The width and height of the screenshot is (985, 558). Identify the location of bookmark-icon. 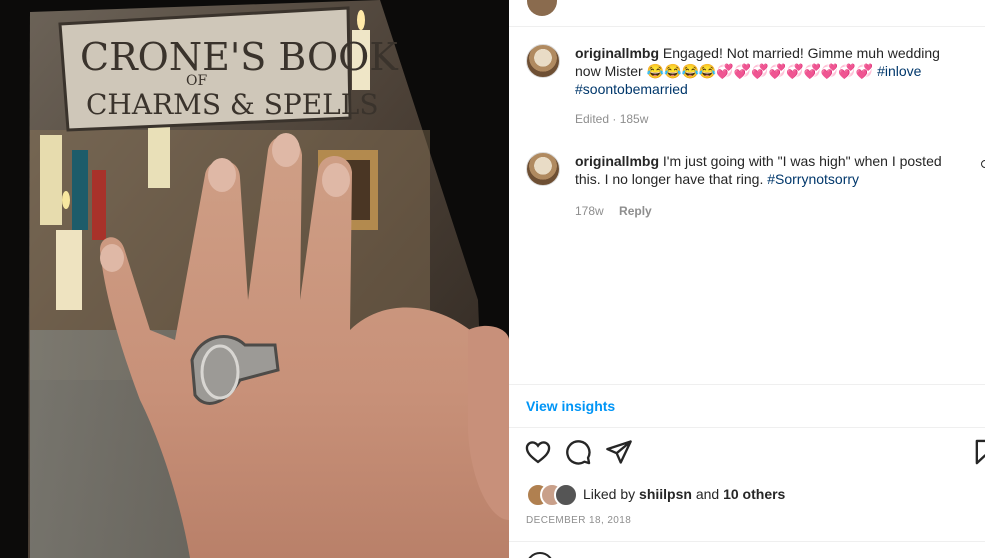
(978, 452).